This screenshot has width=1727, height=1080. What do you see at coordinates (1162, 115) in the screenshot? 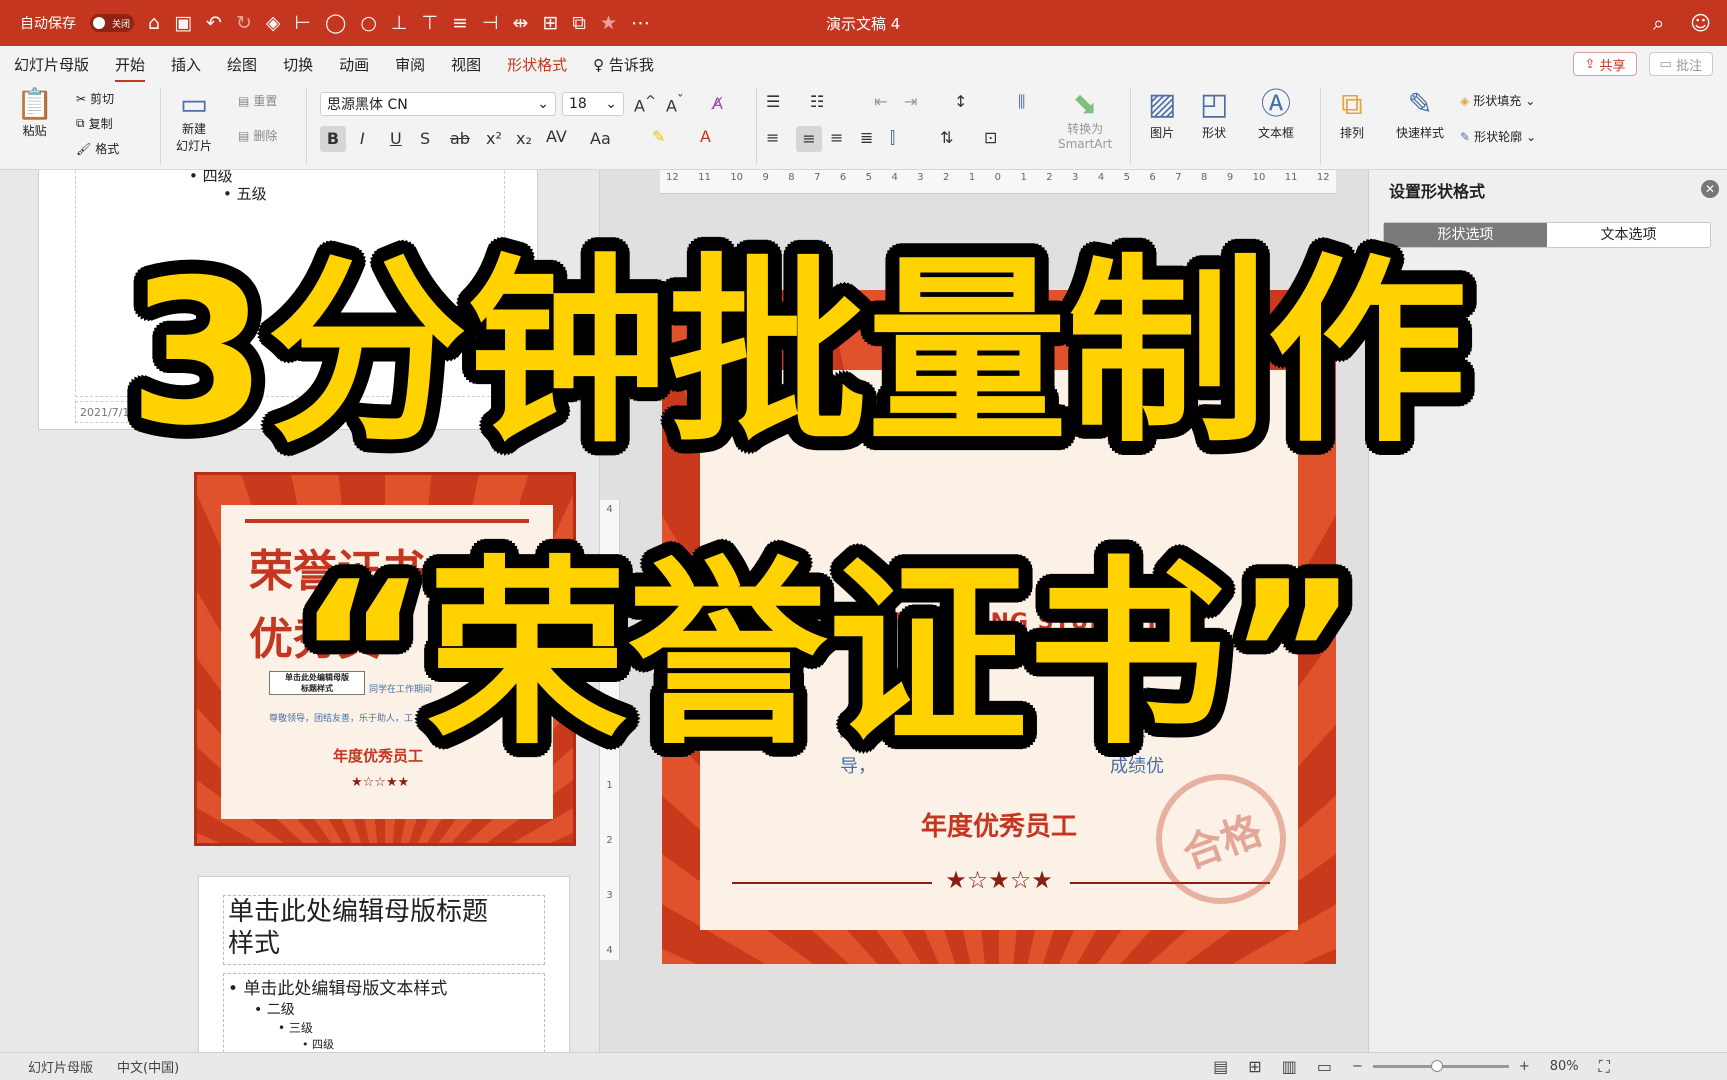
I see `picture-button: ▨ 图片` at bounding box center [1162, 115].